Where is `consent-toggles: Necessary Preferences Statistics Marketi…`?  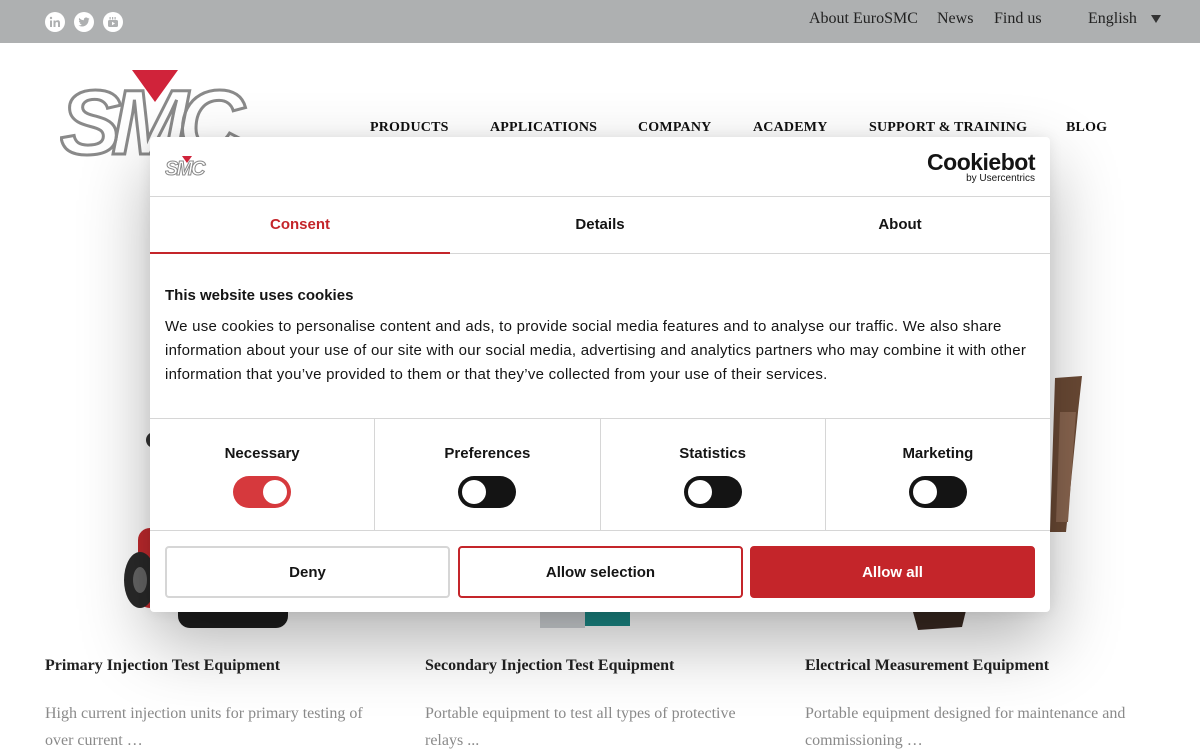
consent-toggles: Necessary Preferences Statistics Marketi… is located at coordinates (600, 474).